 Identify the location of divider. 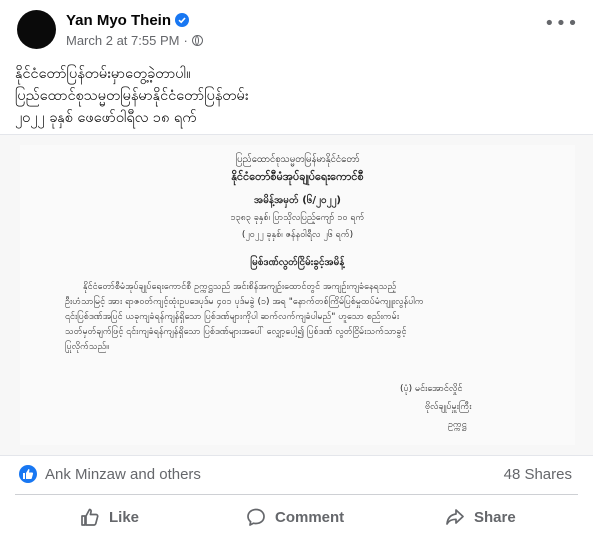
(296, 494).